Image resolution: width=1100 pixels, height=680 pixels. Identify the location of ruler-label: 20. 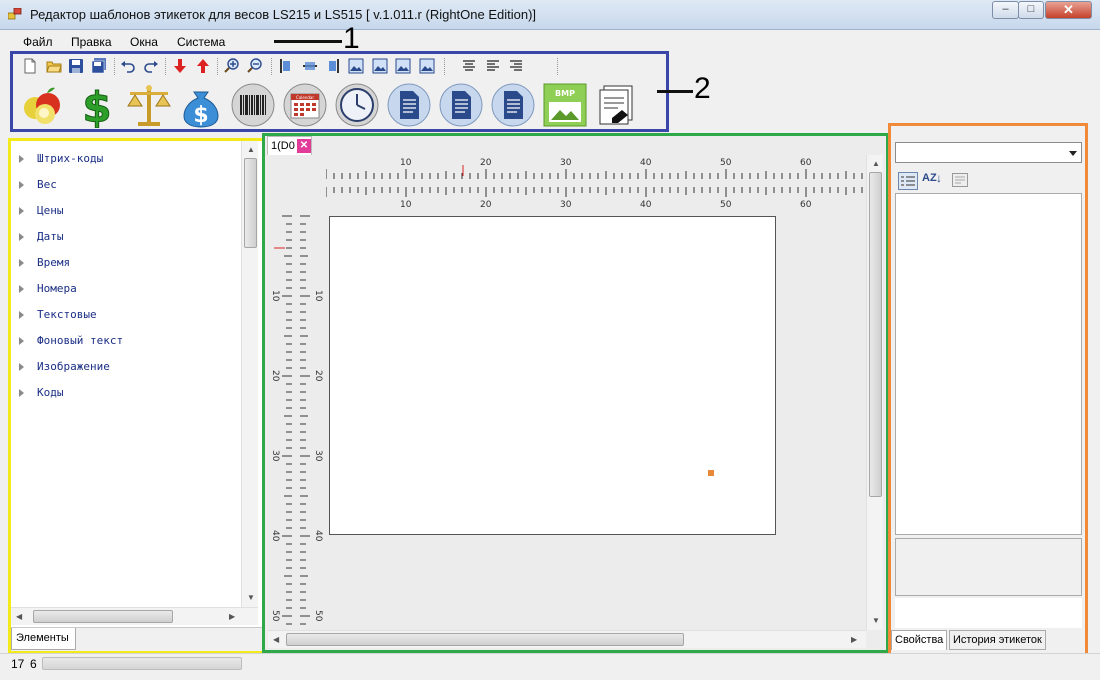
(275, 376).